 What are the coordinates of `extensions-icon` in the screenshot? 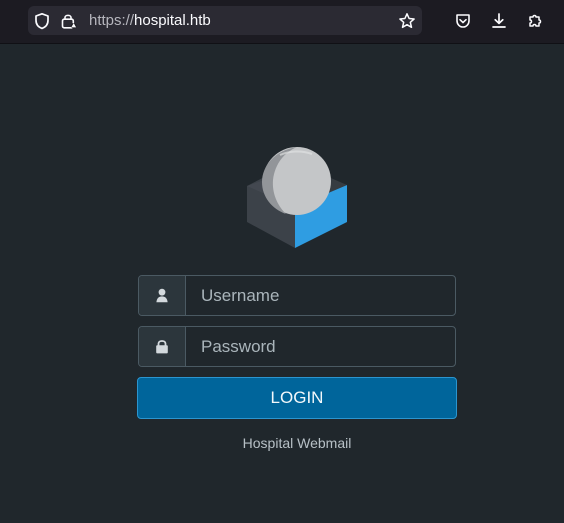 It's located at (535, 21).